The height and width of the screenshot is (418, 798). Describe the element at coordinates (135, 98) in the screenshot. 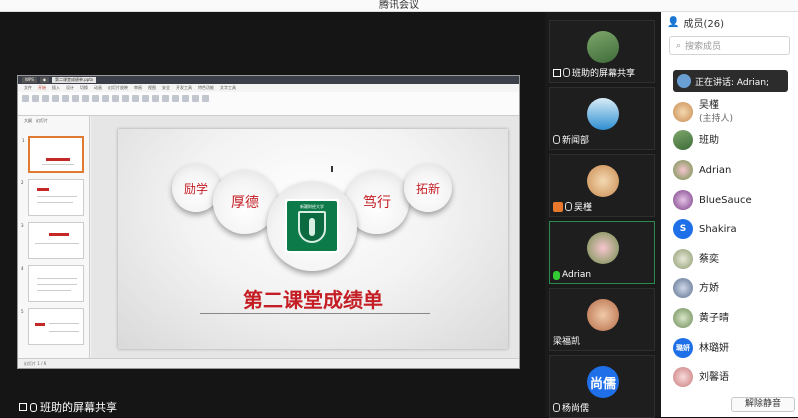

I see `align-center-icon` at that location.